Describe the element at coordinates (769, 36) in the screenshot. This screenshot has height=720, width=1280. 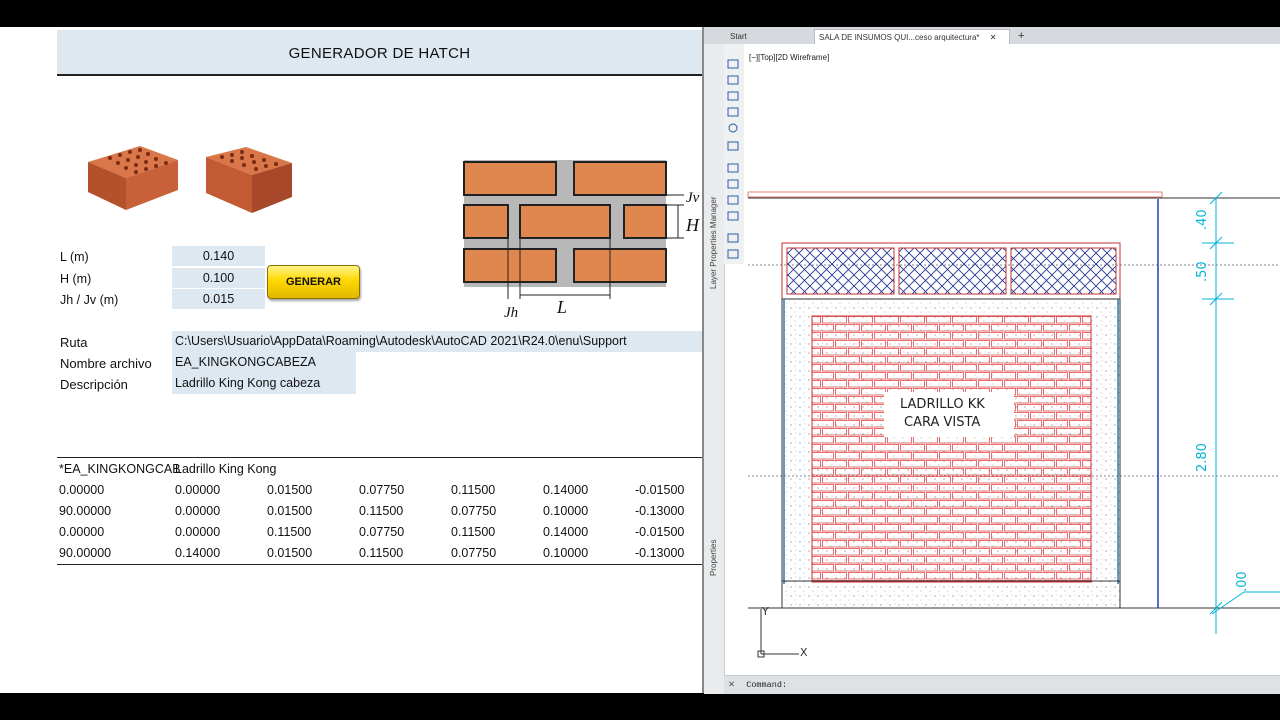
I see `tab-start: Start` at that location.